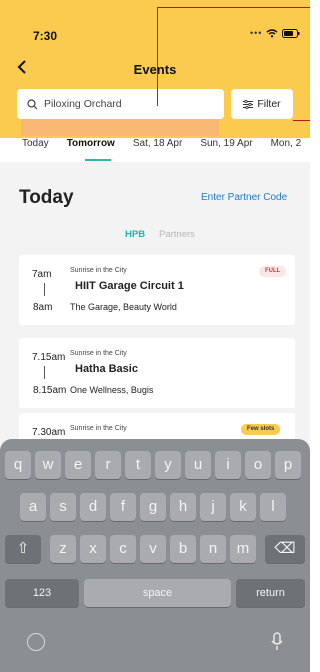 The width and height of the screenshot is (320, 672). Describe the element at coordinates (49, 357) in the screenshot. I see `event-start-time: 7.15am` at that location.